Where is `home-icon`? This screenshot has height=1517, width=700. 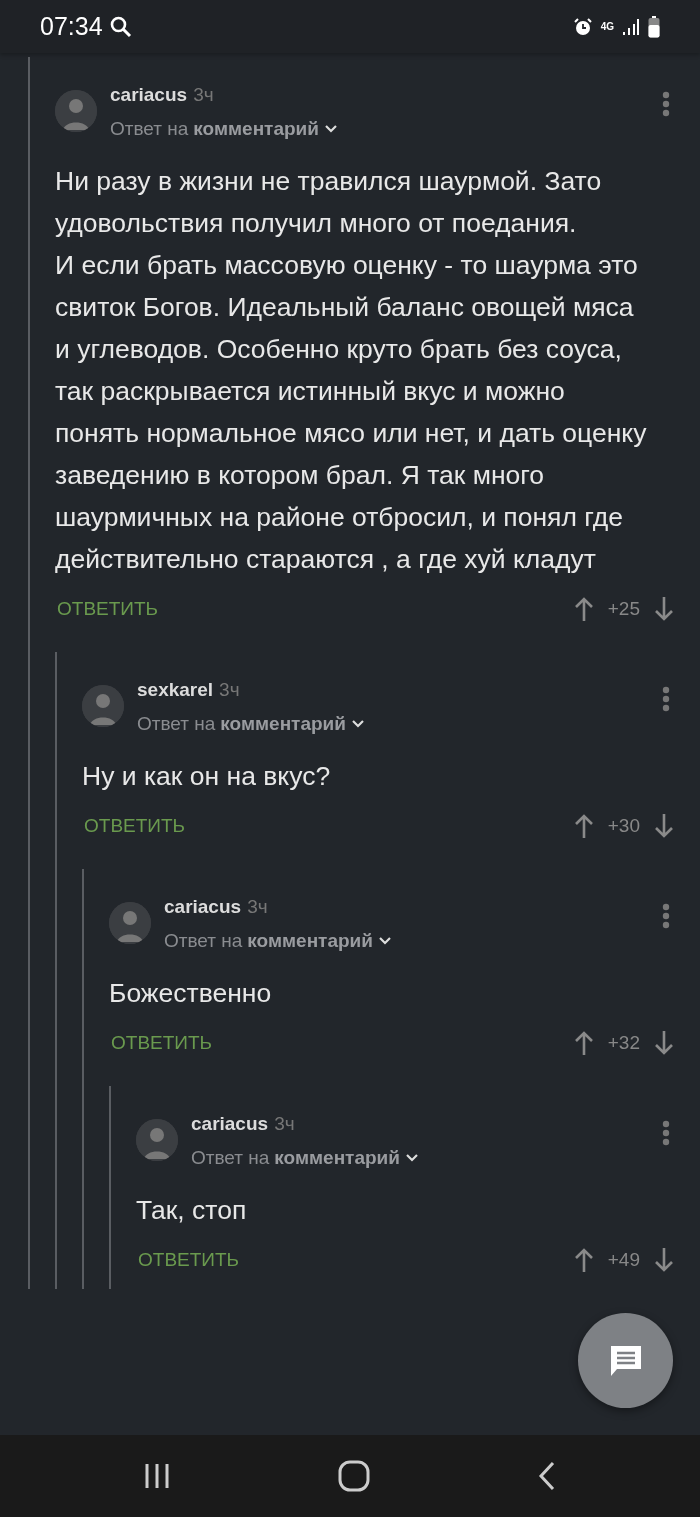 home-icon is located at coordinates (354, 1476).